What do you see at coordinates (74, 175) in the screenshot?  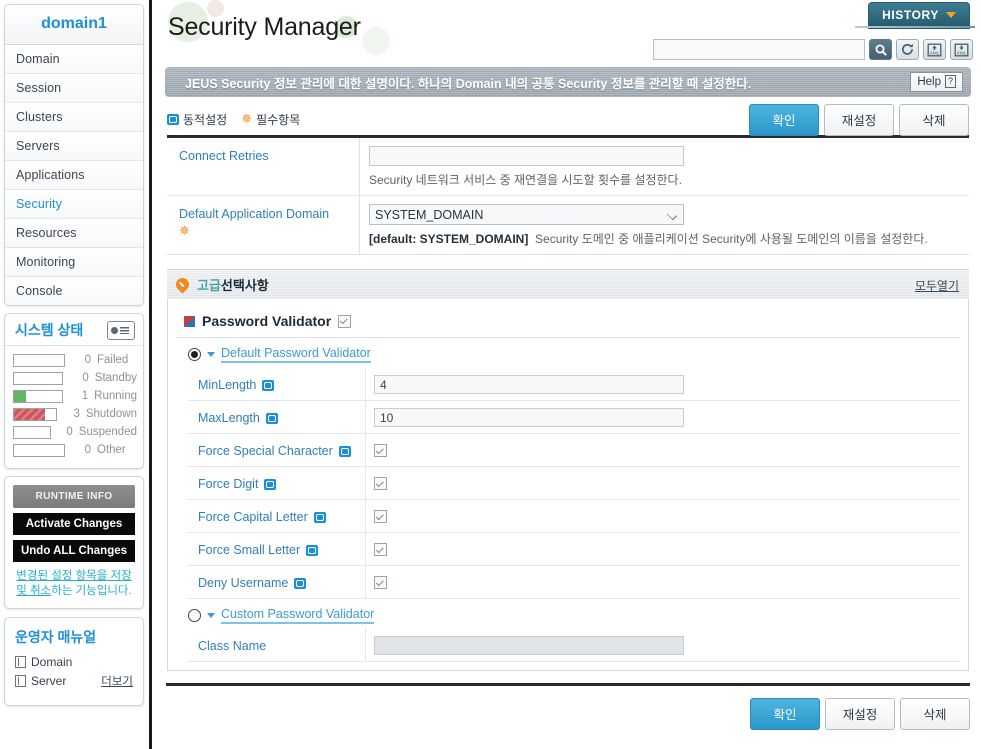 I see `sidebar-item-applications: Applications` at bounding box center [74, 175].